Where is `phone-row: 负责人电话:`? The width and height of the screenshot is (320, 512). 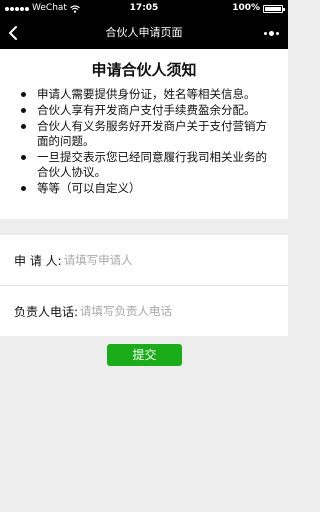 phone-row: 负责人电话: is located at coordinates (144, 311).